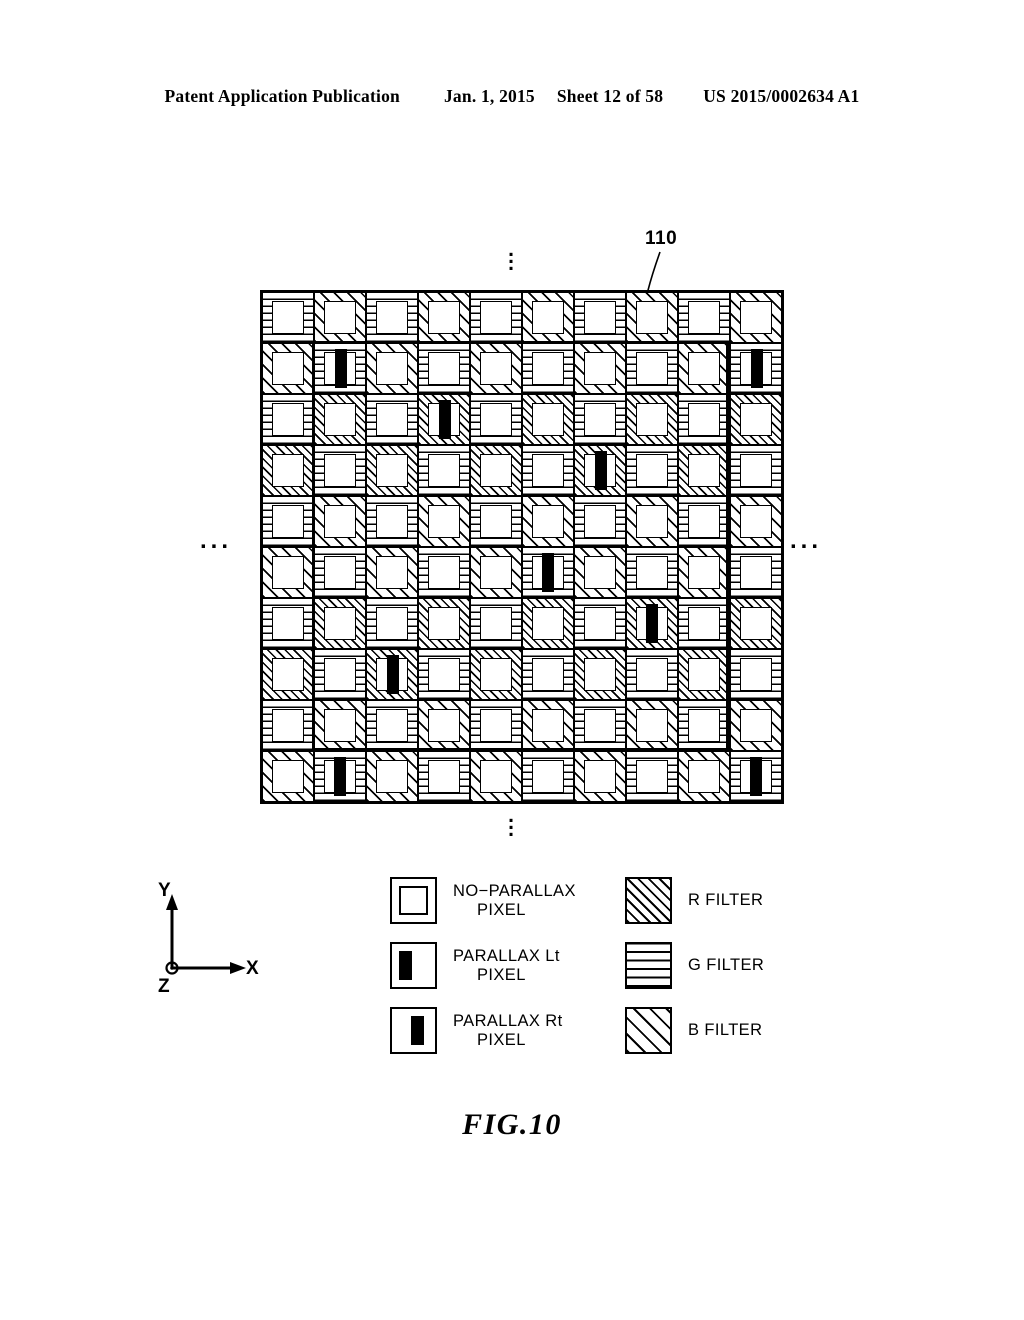 Image resolution: width=1024 pixels, height=1320 pixels. I want to click on parallax-rt-mask, so click(756, 776).